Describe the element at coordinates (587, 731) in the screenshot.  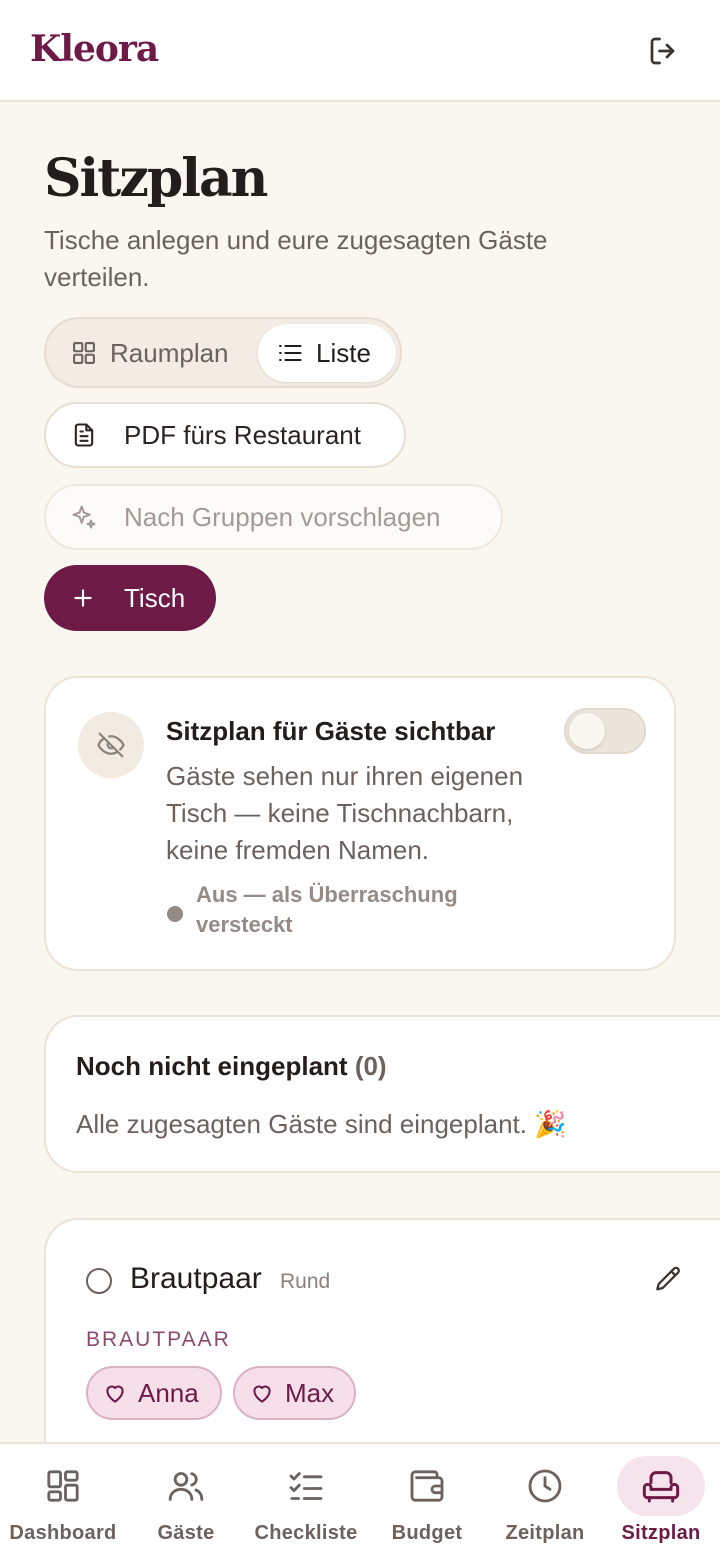
I see `toggle-knob` at that location.